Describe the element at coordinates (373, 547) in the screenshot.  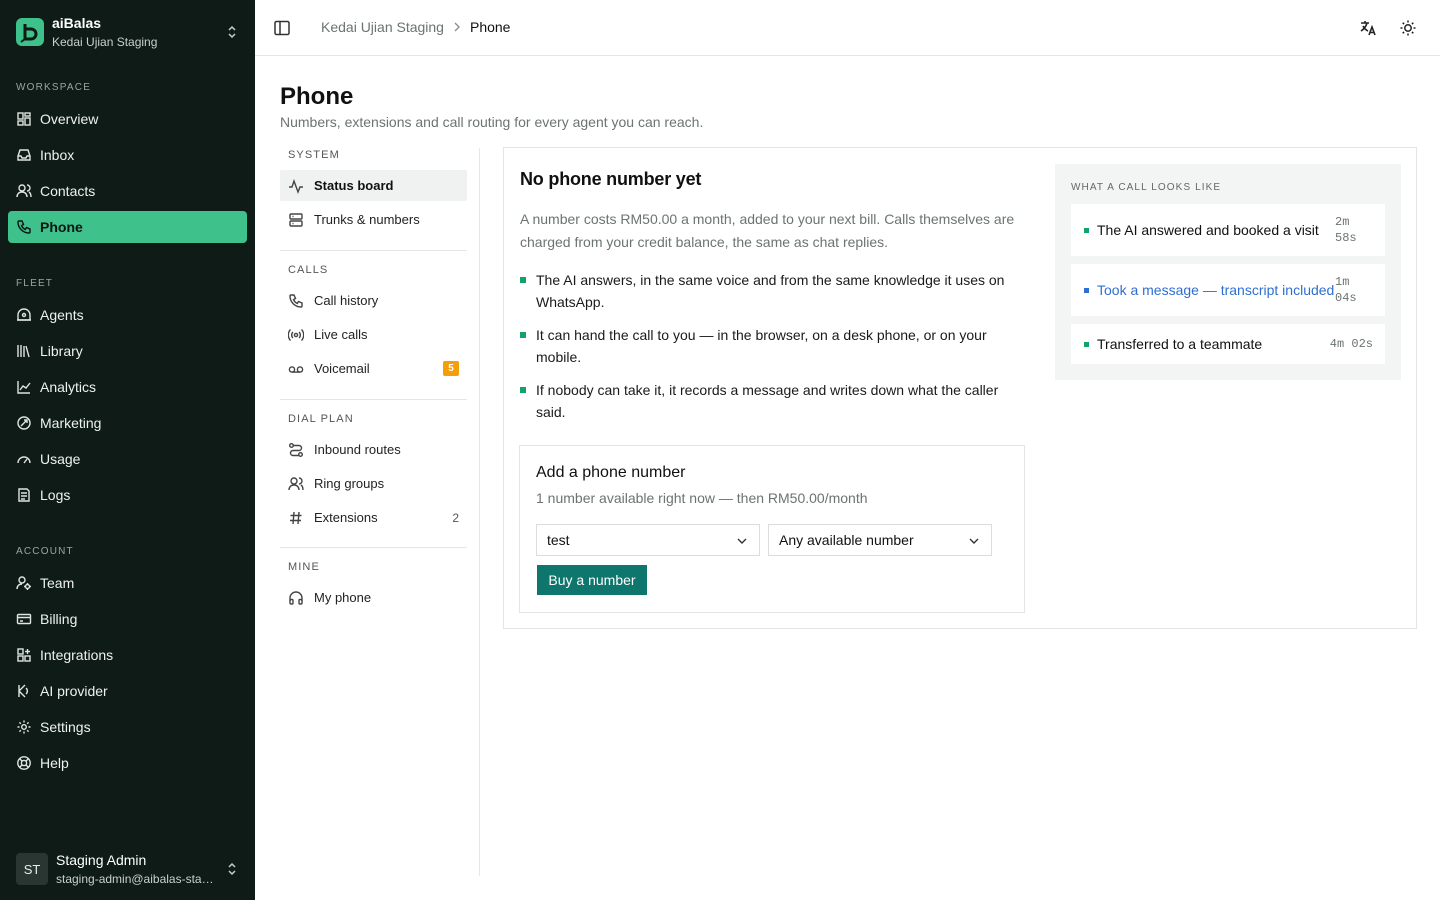
I see `subnav-divider-line` at that location.